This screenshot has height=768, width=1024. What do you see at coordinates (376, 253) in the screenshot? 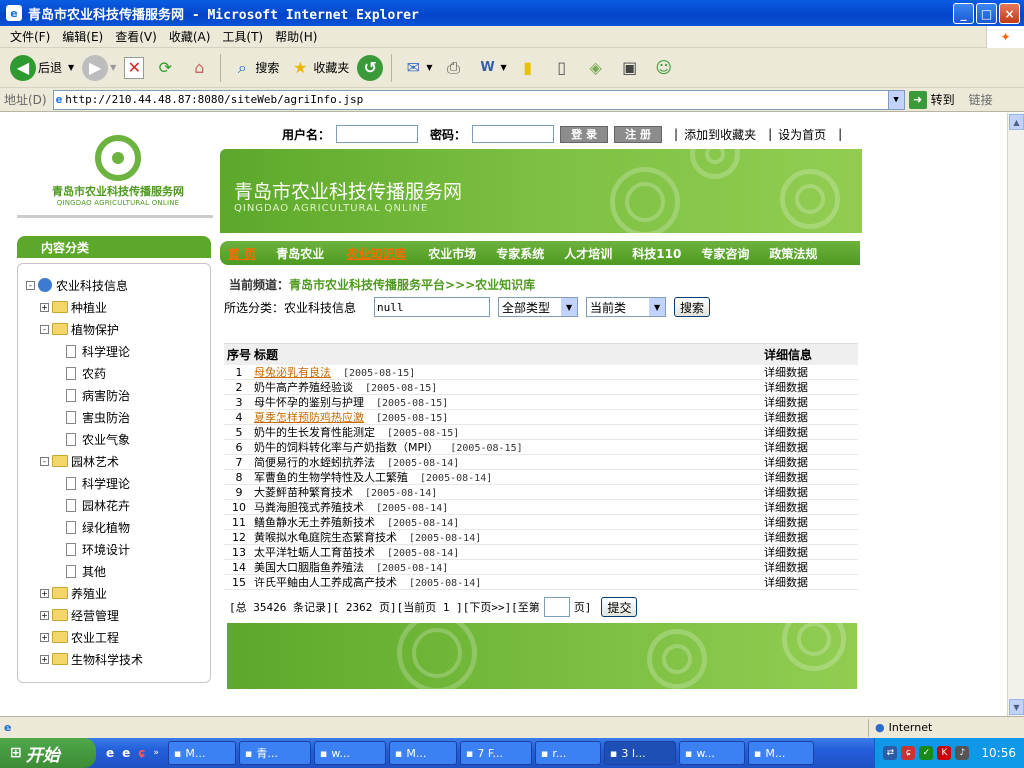
I see `nav-item: 农业知识库` at bounding box center [376, 253].